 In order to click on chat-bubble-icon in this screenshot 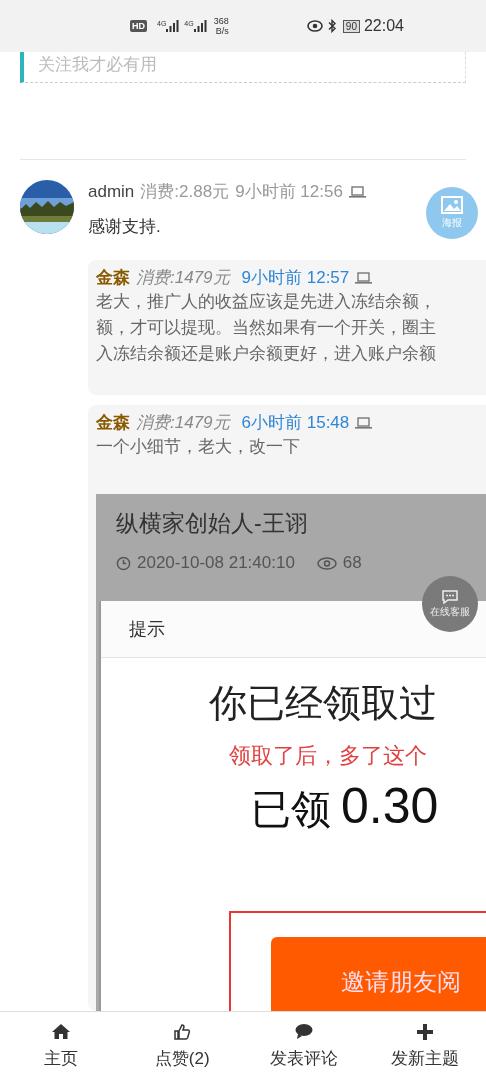, I will do `click(450, 597)`.